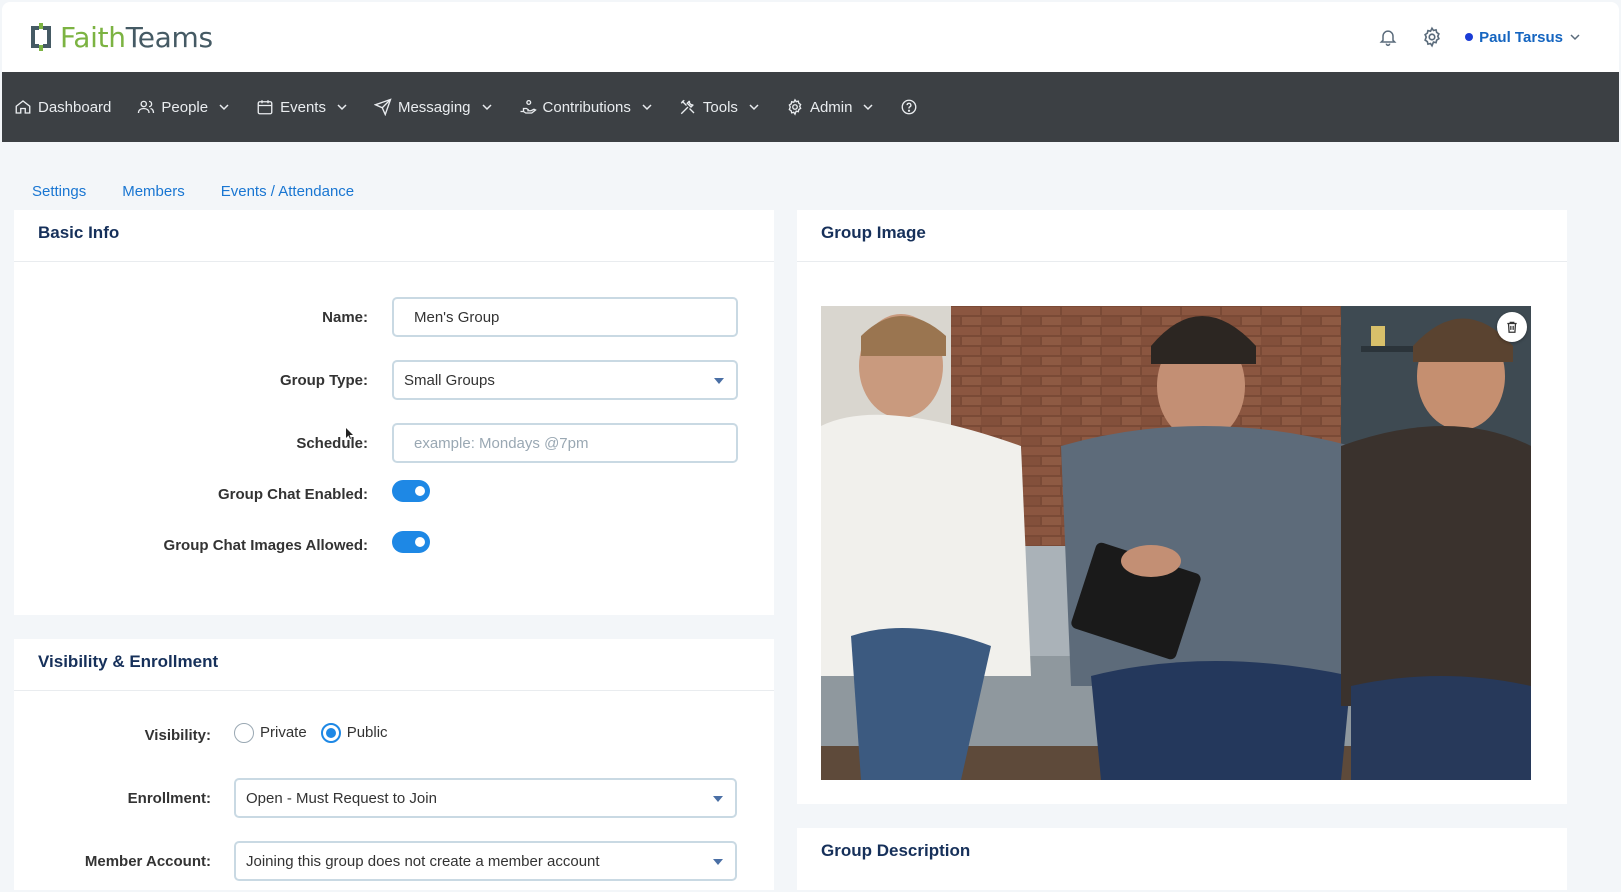  What do you see at coordinates (411, 541) in the screenshot?
I see `group-chat-images-toggle` at bounding box center [411, 541].